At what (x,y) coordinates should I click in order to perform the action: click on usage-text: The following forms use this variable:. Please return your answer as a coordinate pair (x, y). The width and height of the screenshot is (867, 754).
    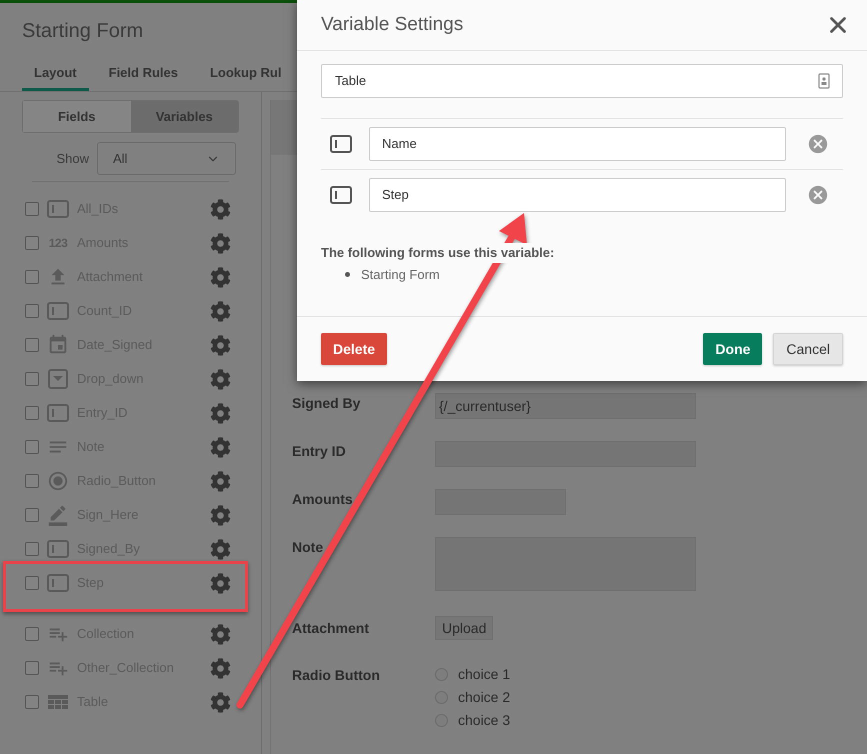
    Looking at the image, I should click on (437, 252).